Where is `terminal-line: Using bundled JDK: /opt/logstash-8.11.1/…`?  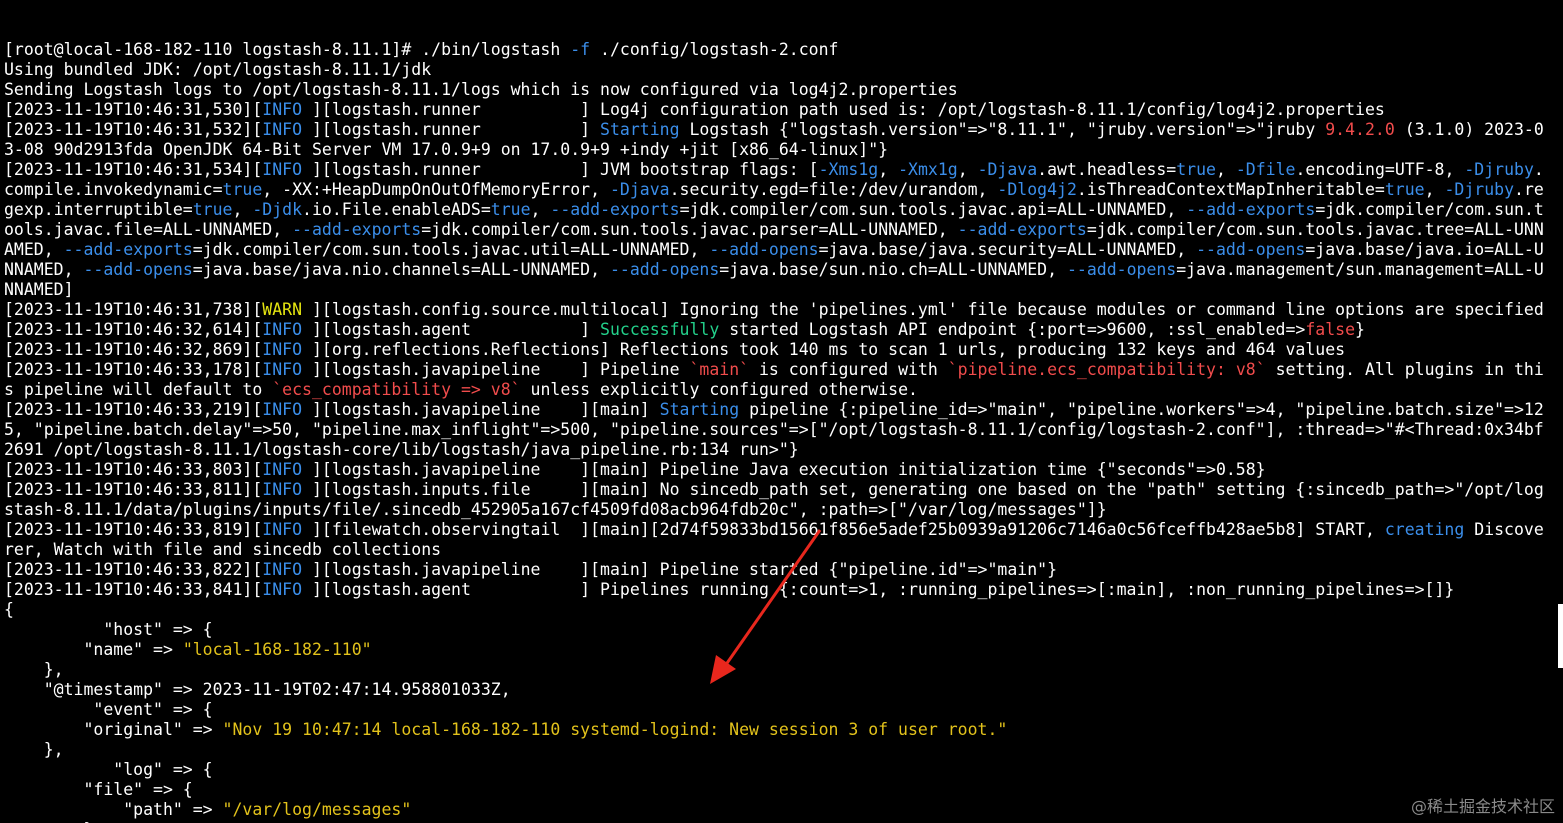
terminal-line: Using bundled JDK: /opt/logstash-8.11.1/… is located at coordinates (783, 70).